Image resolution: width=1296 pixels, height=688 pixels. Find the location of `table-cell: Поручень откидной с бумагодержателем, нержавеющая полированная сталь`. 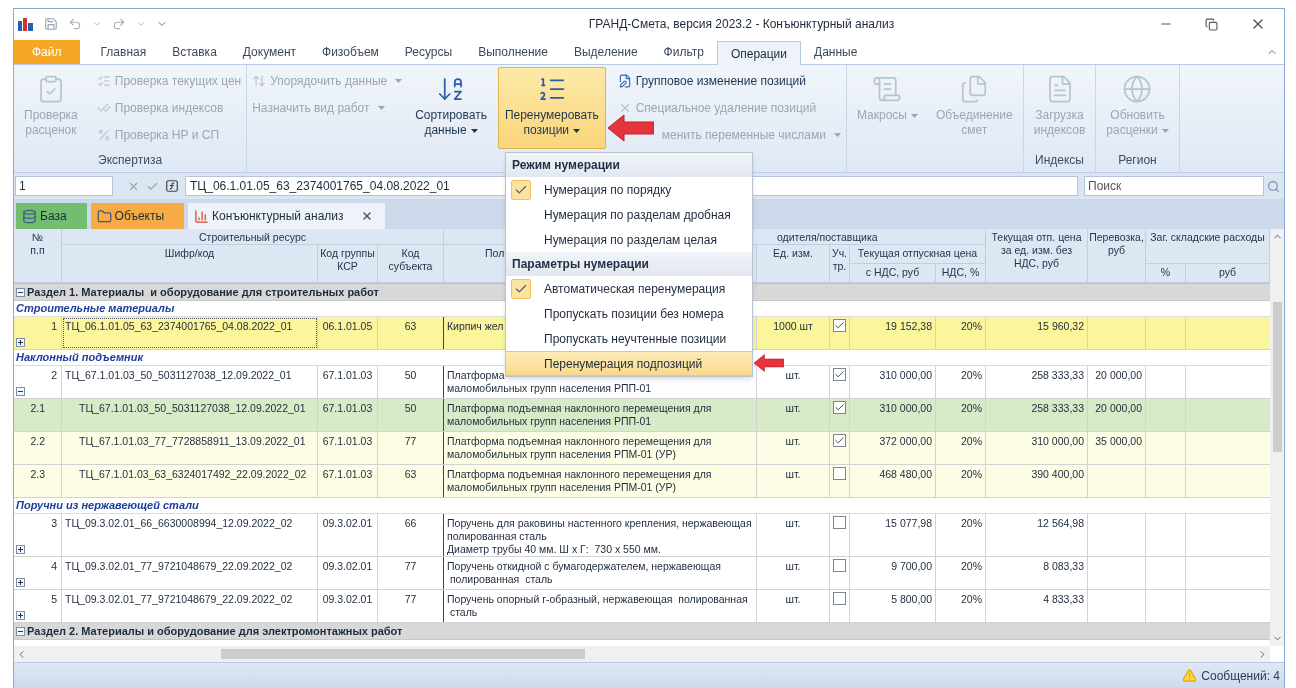

table-cell: Поручень откидной с бумагодержателем, нержавеющая полированная сталь is located at coordinates (600, 573).